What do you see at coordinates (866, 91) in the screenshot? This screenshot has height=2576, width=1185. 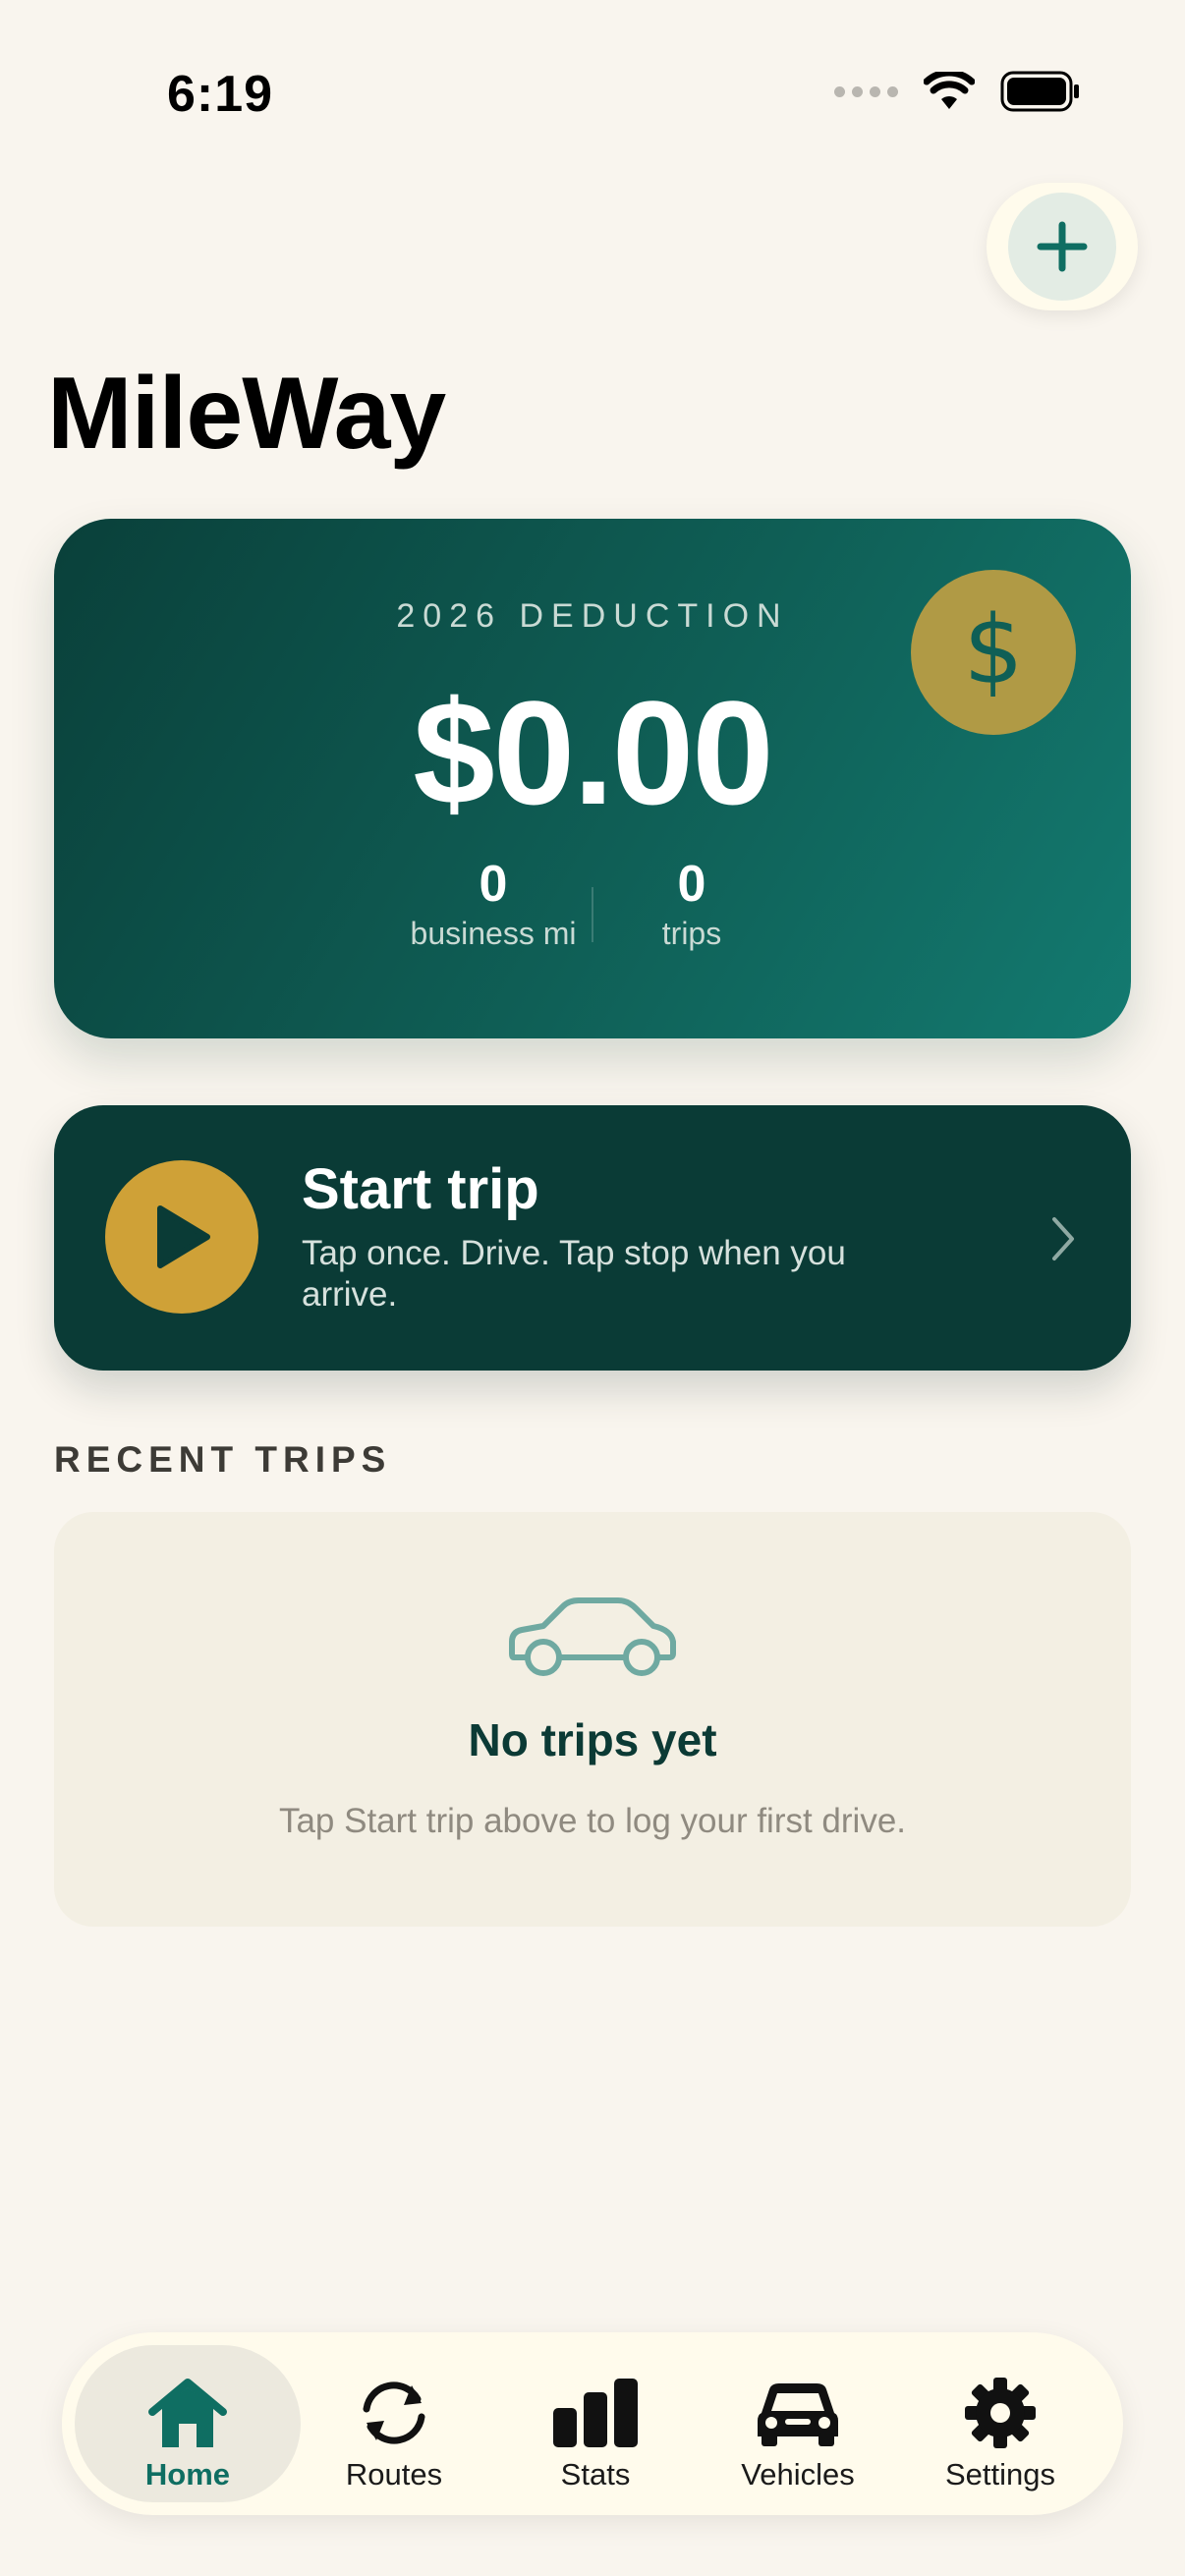 I see `cellular-signal-icon` at bounding box center [866, 91].